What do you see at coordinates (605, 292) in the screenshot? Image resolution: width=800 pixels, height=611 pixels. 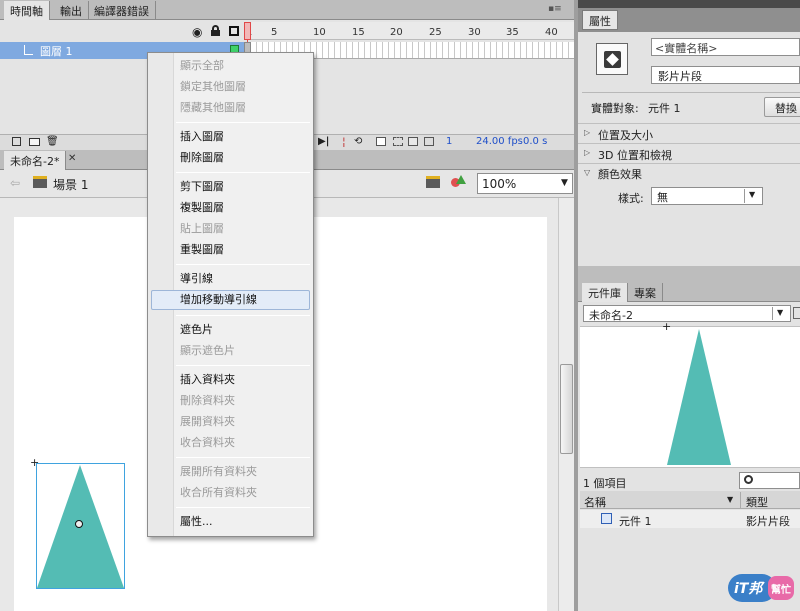 I see `tab-library: 元件庫` at bounding box center [605, 292].